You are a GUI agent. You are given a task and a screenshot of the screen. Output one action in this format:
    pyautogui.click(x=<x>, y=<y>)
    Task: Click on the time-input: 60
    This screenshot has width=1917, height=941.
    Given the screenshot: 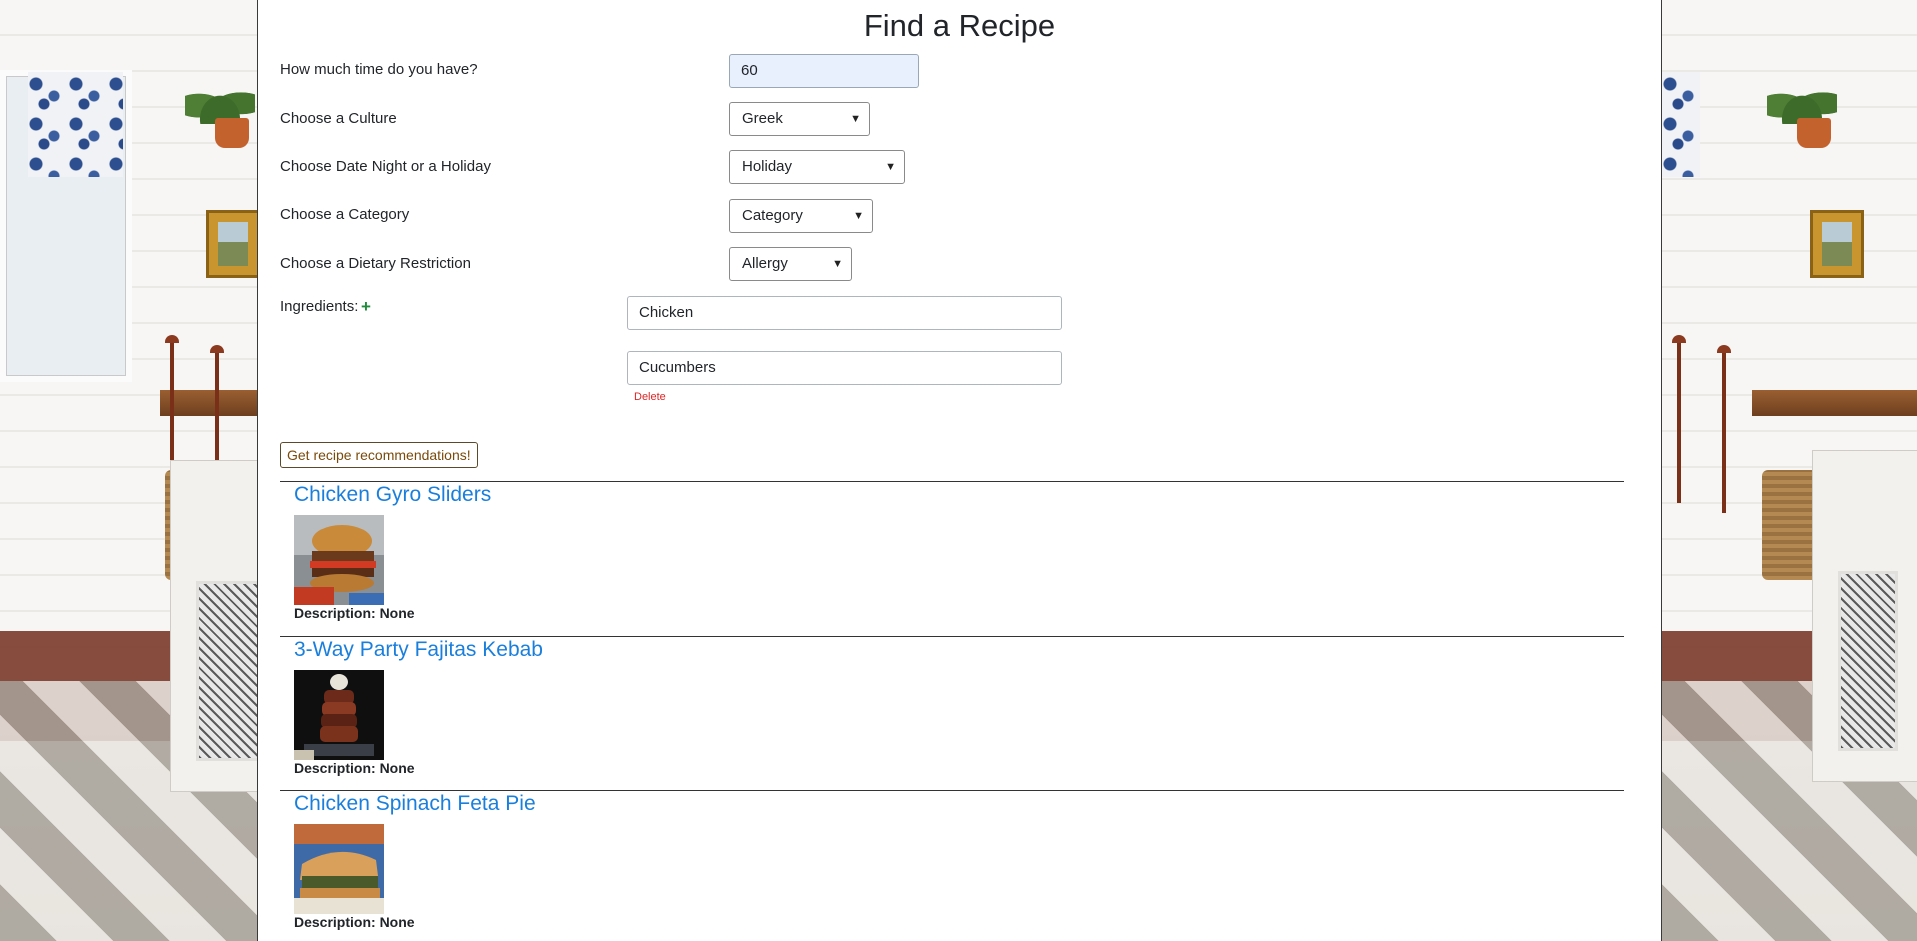 What is the action you would take?
    pyautogui.click(x=824, y=71)
    